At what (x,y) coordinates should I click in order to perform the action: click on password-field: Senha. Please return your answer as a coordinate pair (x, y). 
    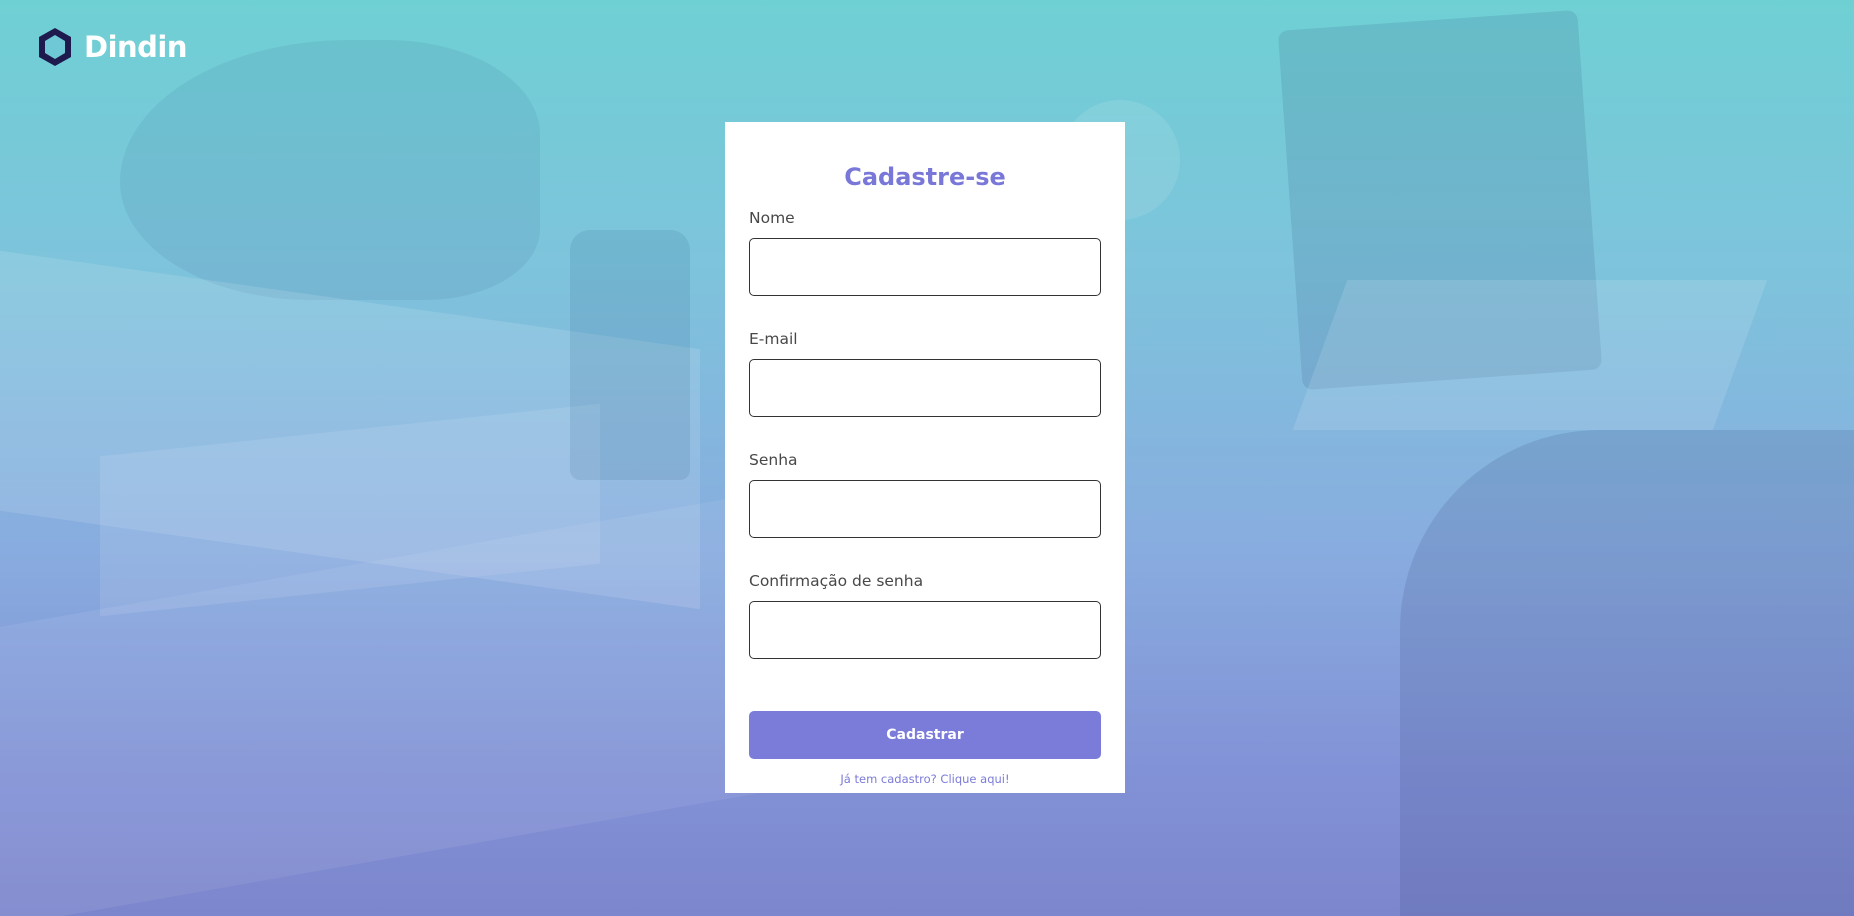
    Looking at the image, I should click on (925, 494).